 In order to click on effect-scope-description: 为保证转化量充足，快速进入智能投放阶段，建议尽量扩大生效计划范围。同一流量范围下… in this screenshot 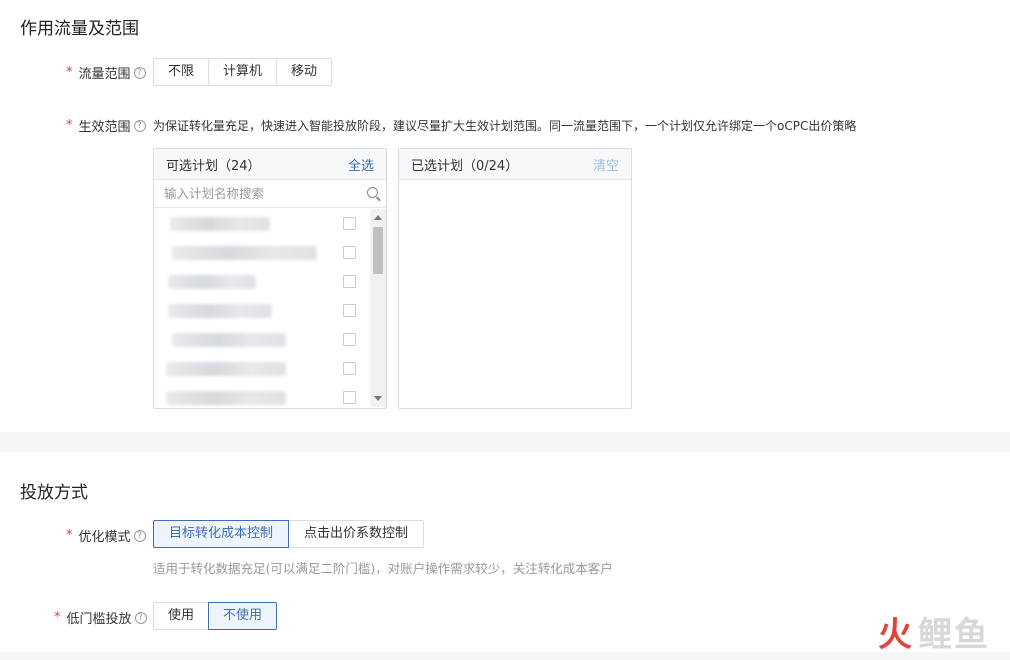, I will do `click(505, 126)`.